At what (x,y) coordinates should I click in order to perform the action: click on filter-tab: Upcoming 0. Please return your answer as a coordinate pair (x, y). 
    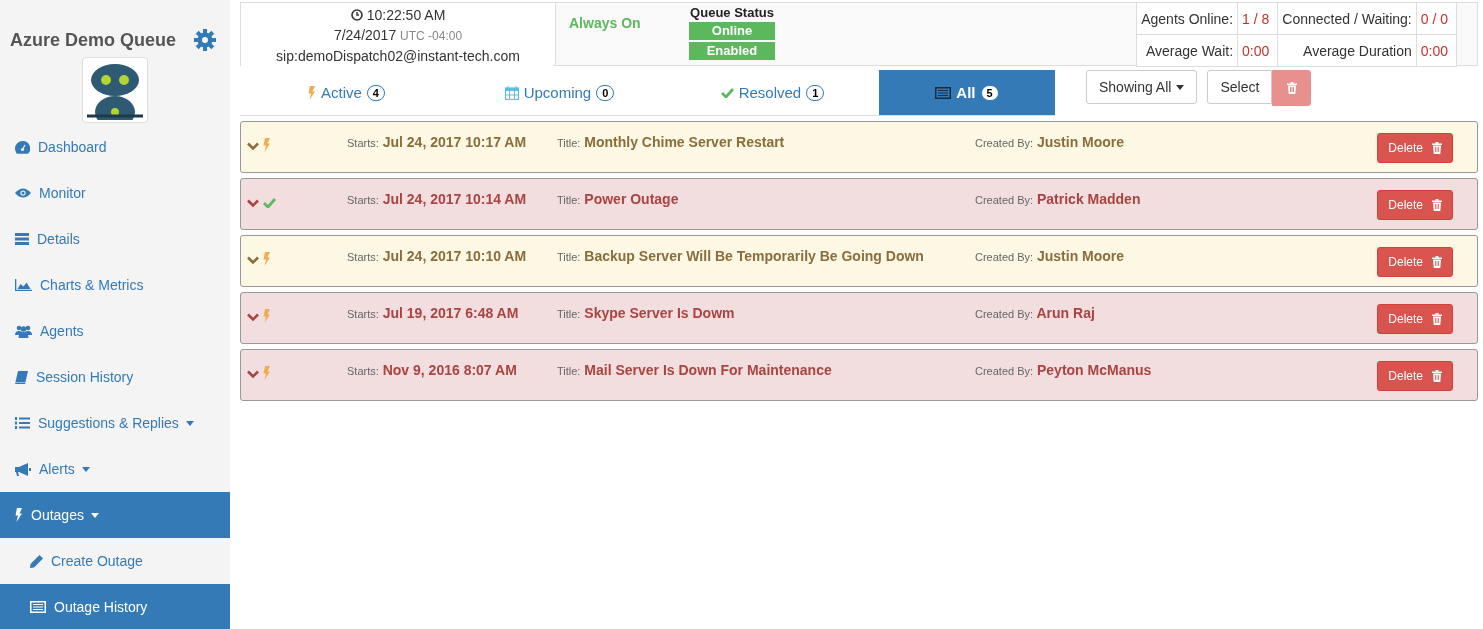
    Looking at the image, I should click on (559, 92).